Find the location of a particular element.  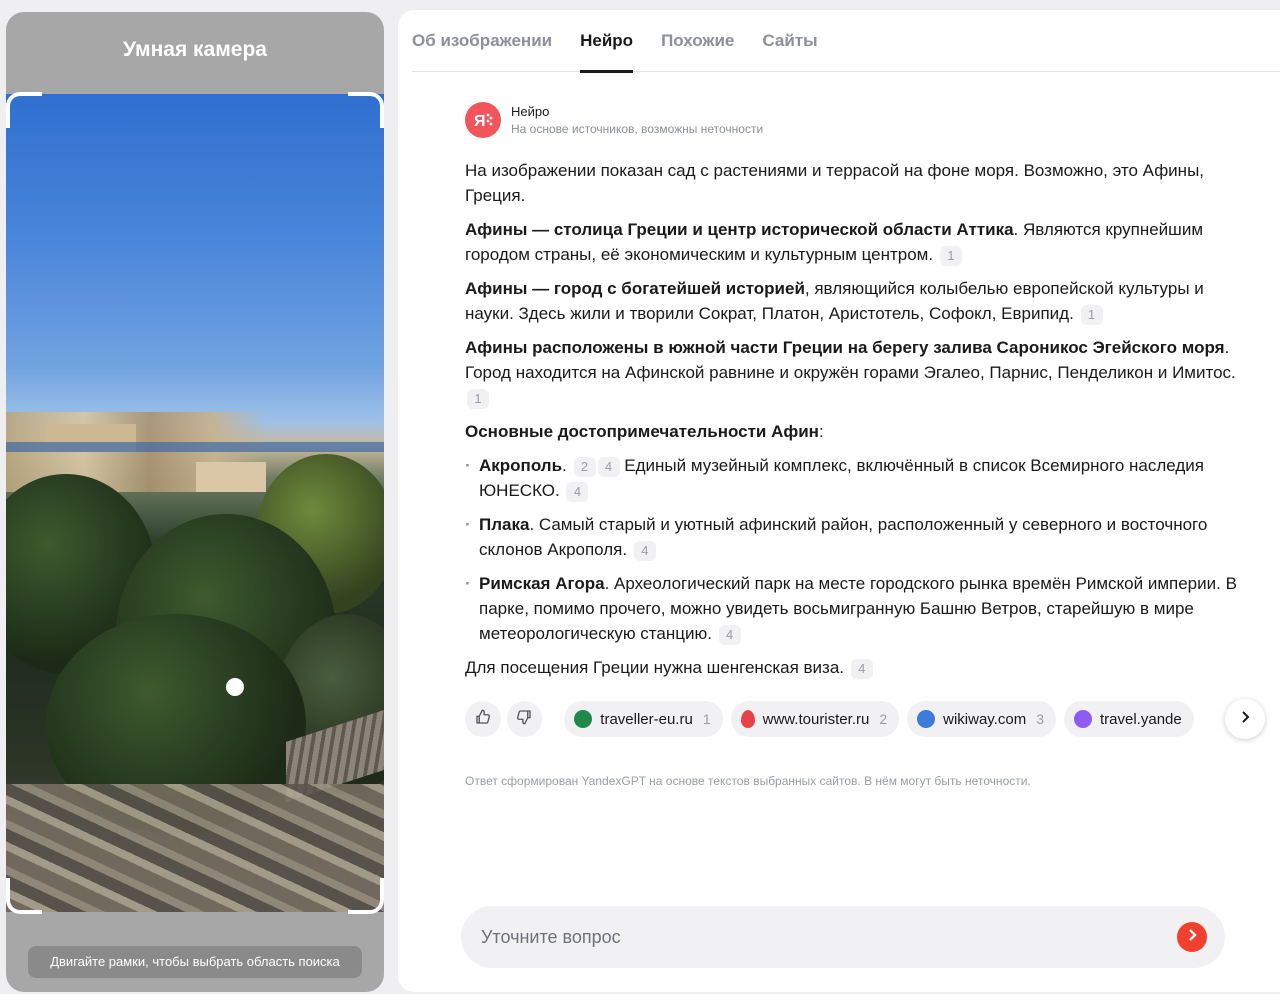

source-chip: www.tourister.ru 2 is located at coordinates (815, 719).